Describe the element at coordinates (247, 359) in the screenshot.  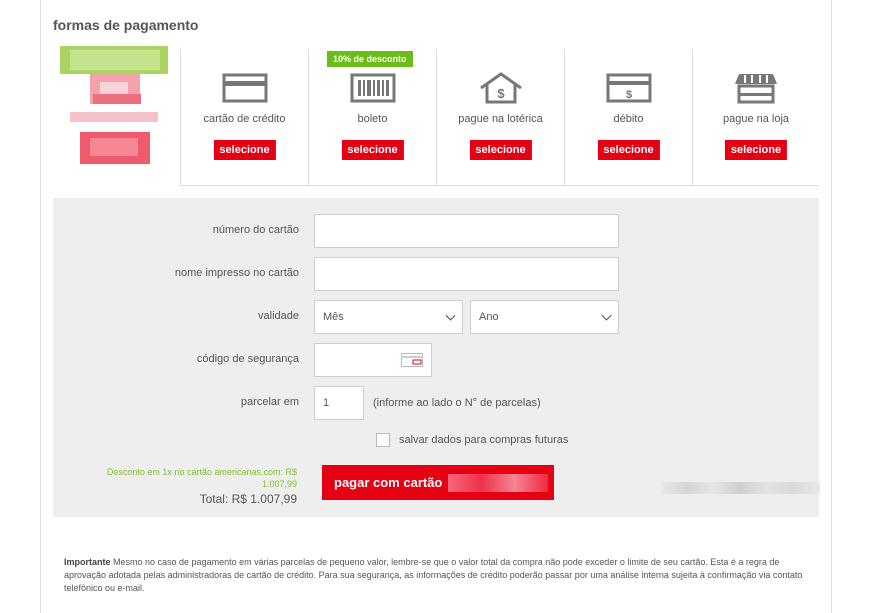
I see `security-code-label: código de segurança` at that location.